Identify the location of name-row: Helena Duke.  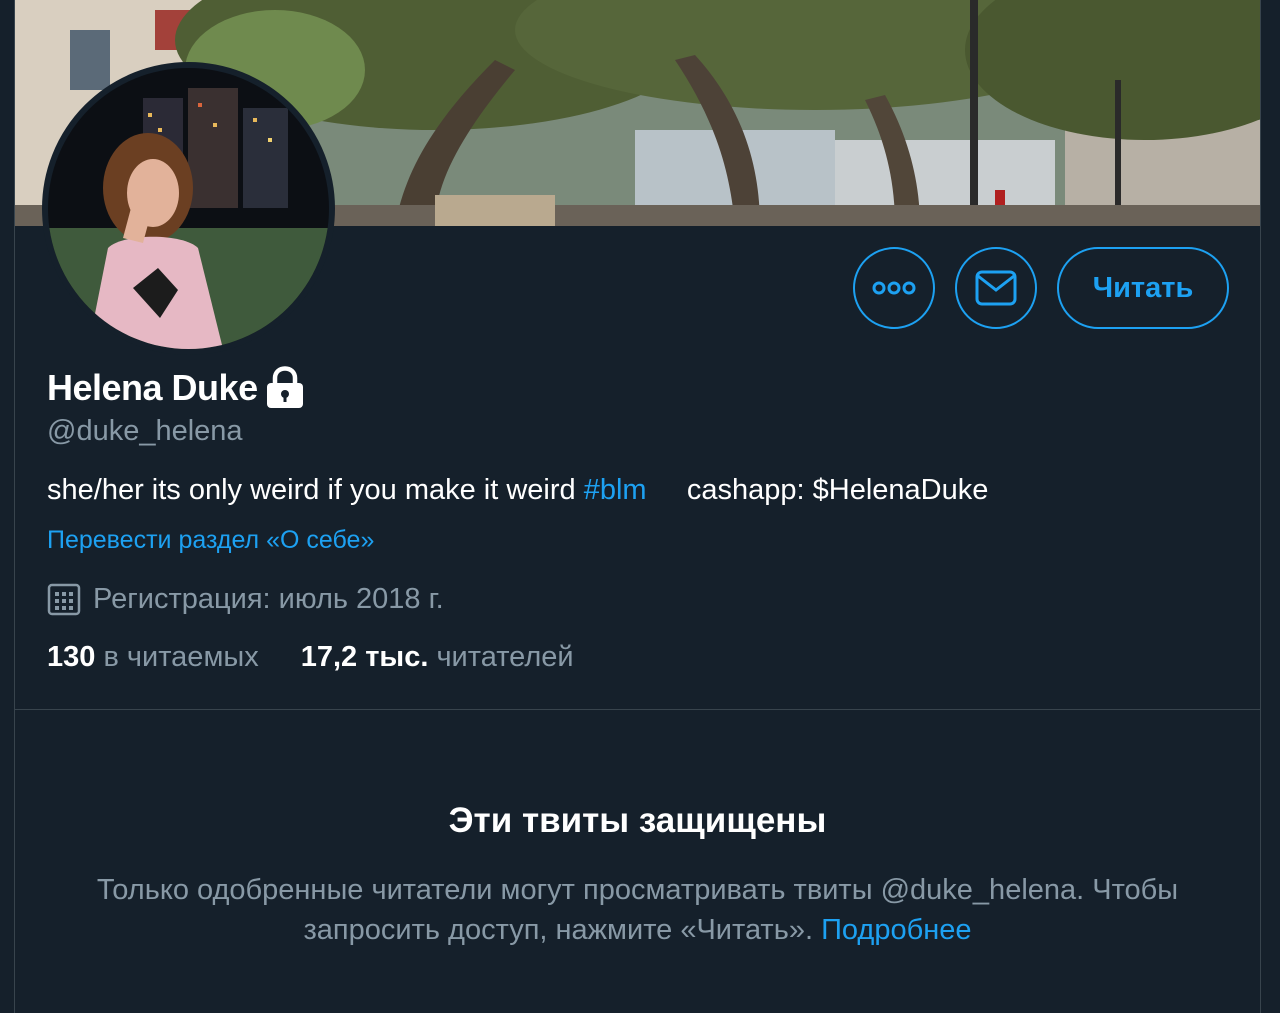
(176, 388).